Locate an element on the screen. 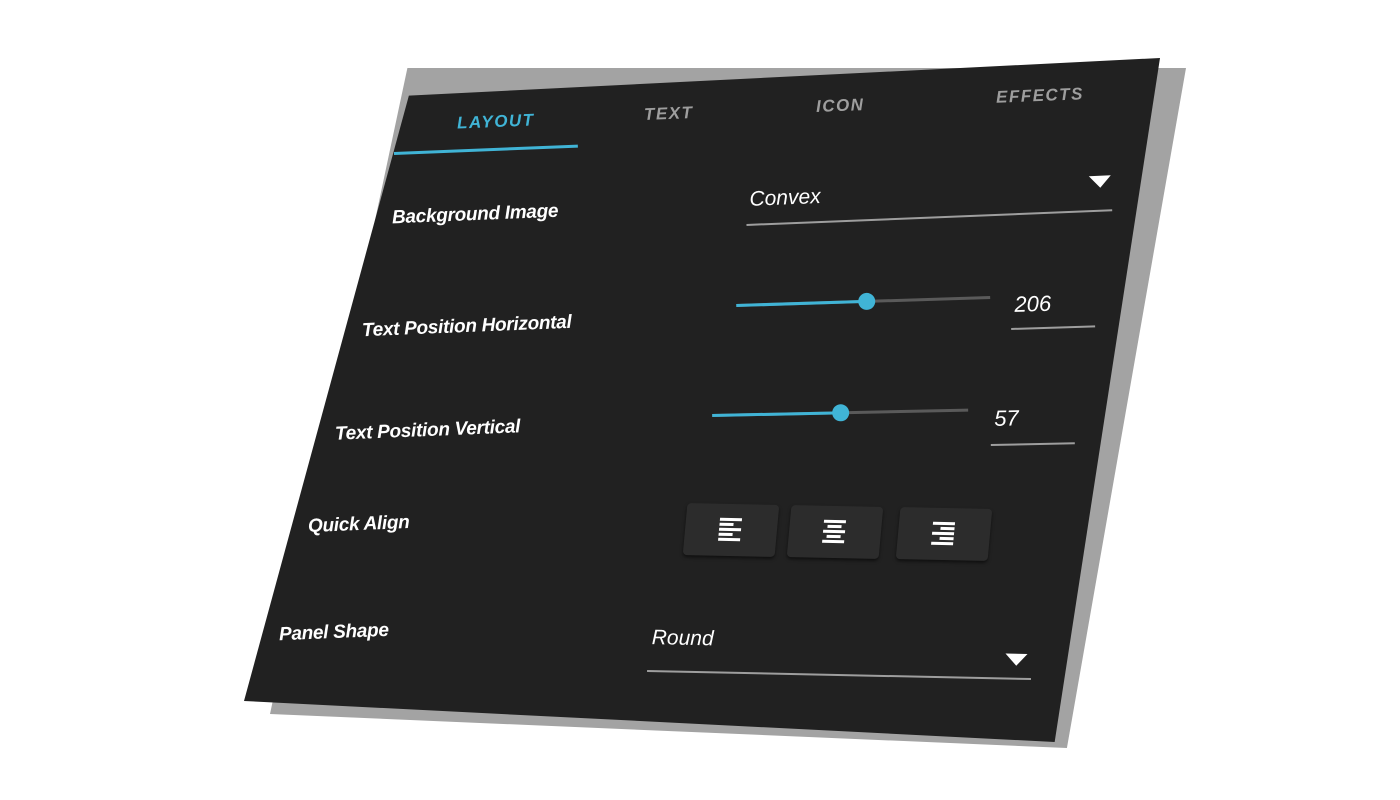 This screenshot has height=800, width=1400. quick-align-label: Quick Align is located at coordinates (358, 524).